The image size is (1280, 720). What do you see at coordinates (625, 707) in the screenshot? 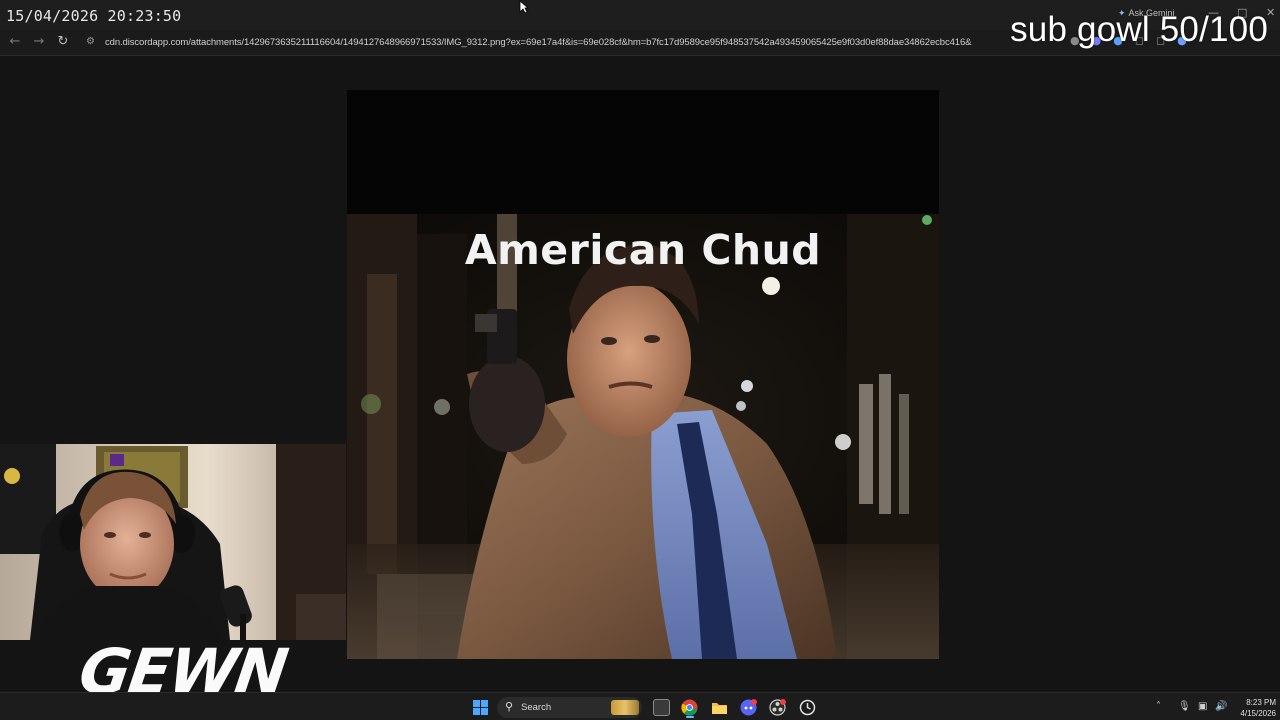
I see `search-highlight-image` at bounding box center [625, 707].